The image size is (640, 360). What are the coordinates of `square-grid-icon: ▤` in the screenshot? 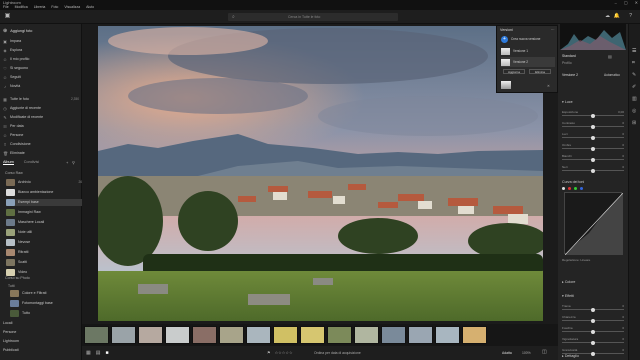 It's located at (98, 353).